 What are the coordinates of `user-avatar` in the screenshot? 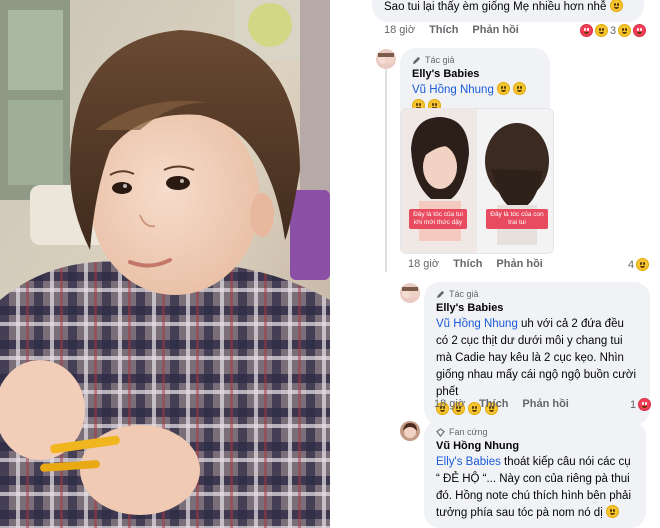 It's located at (410, 431).